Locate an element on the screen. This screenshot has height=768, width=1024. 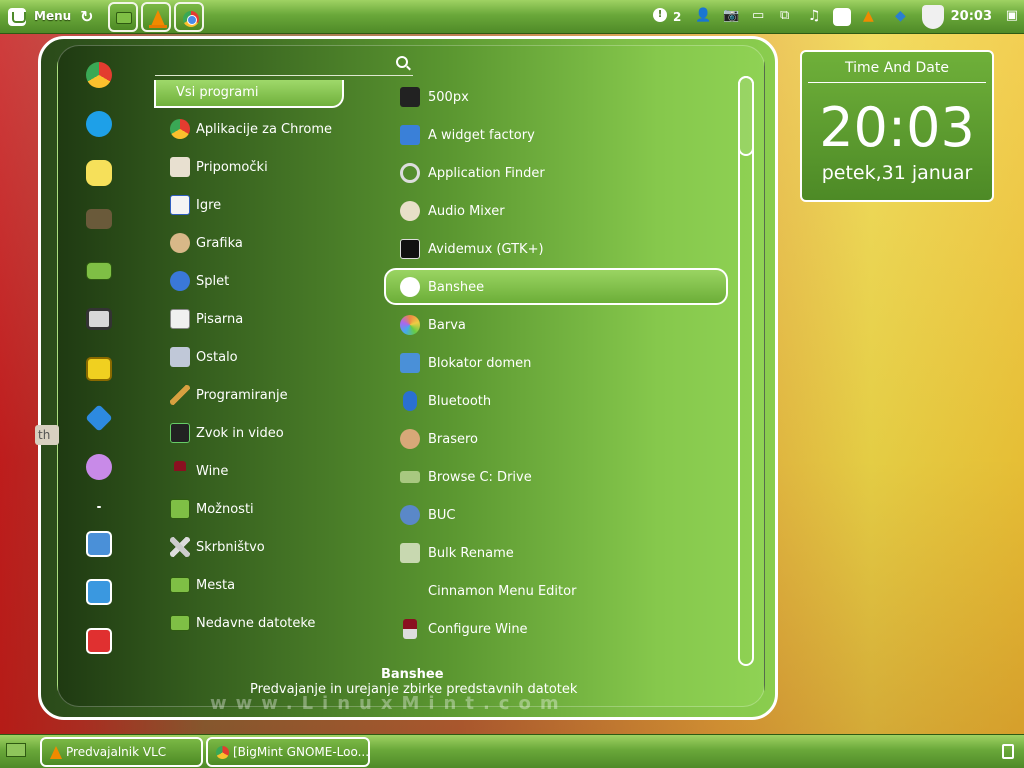
music-icon: ♫ is located at coordinates (814, 17).